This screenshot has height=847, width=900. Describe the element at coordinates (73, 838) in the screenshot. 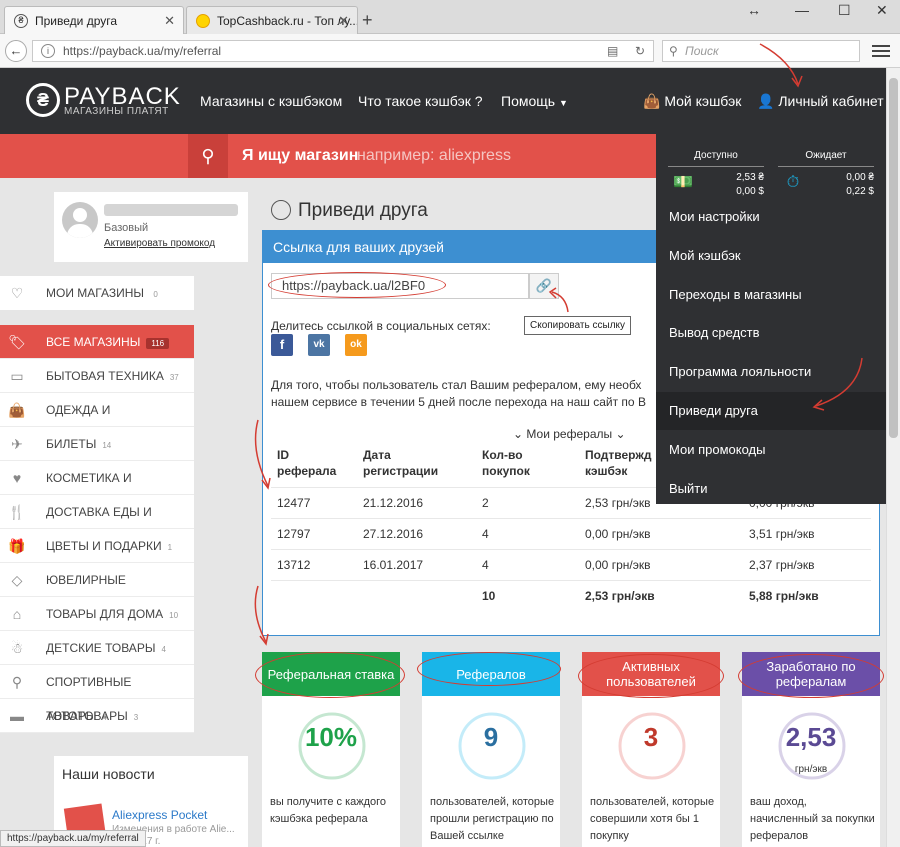

I see `status-bar-url: https://payback.ua/my/referral` at that location.